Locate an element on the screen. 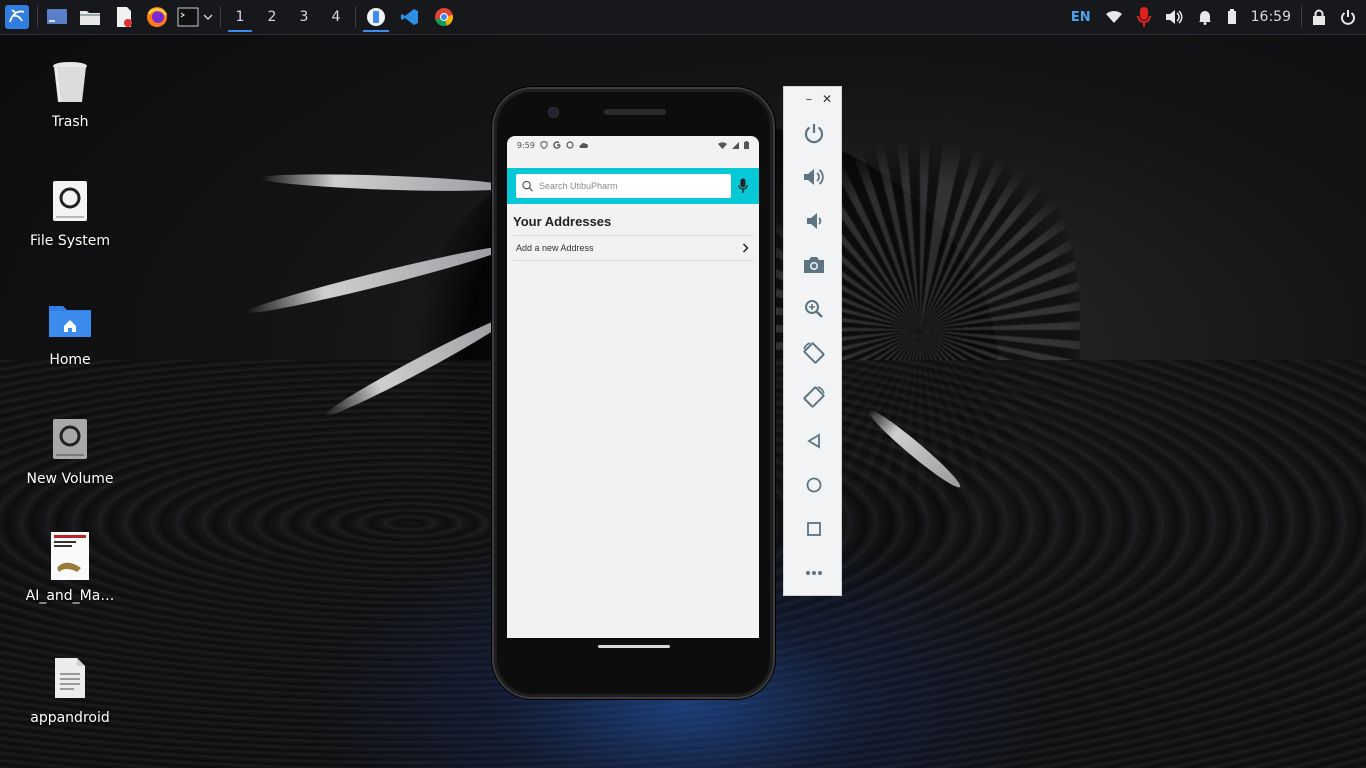 The image size is (1366, 768). system-tray: EN 16:59 is located at coordinates (1215, 17).